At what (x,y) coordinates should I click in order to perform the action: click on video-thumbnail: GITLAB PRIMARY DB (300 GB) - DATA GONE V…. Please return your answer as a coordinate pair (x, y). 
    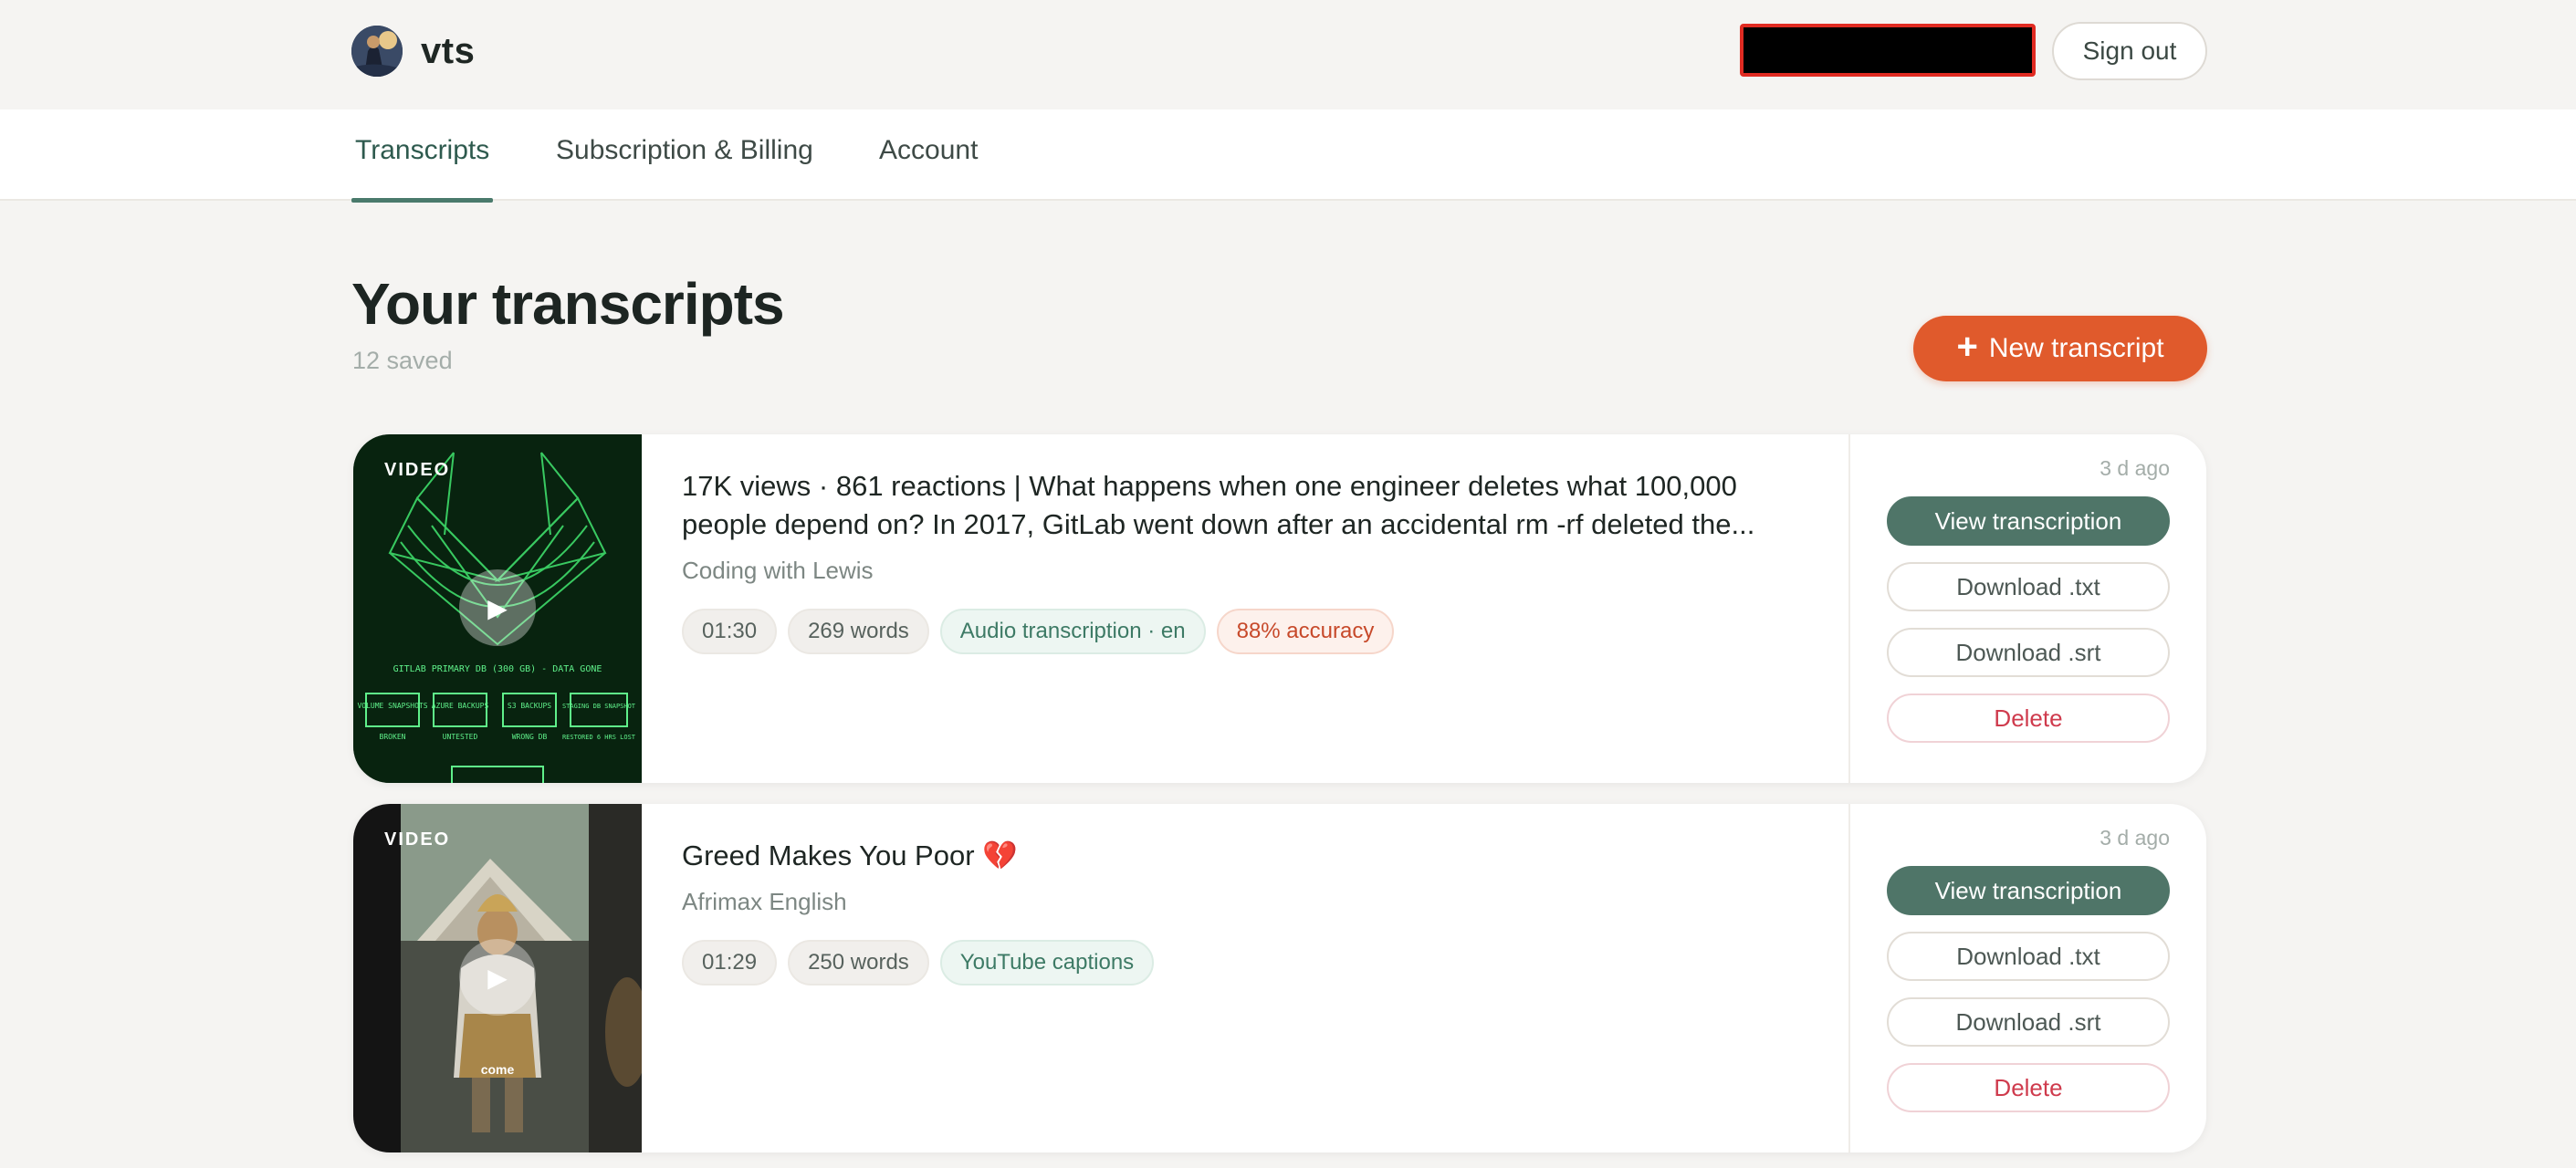
    Looking at the image, I should click on (497, 608).